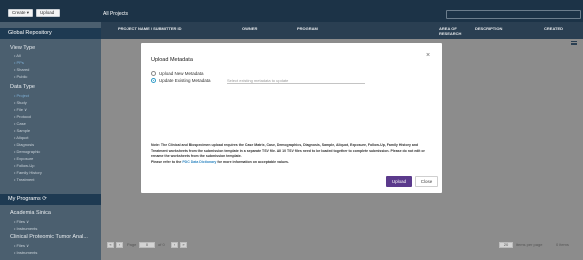 This screenshot has width=583, height=260. What do you see at coordinates (19, 62) in the screenshot?
I see `sidebar-item-pps: • PPs` at bounding box center [19, 62].